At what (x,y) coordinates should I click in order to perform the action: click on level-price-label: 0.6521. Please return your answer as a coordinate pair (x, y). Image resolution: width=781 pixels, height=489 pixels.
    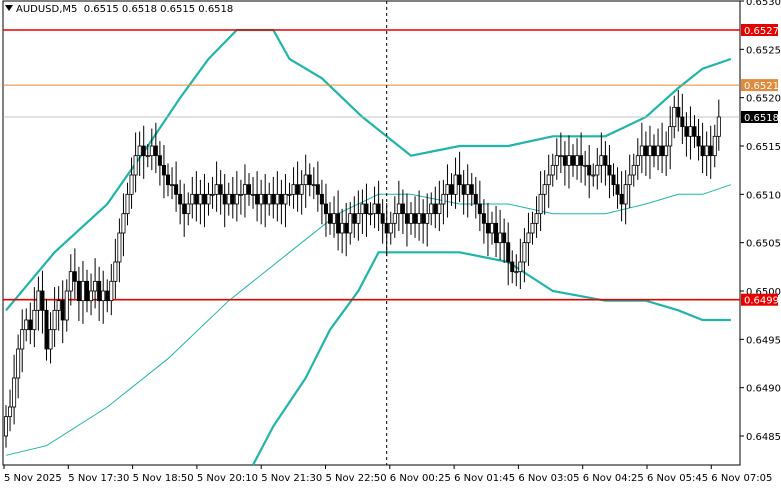
    Looking at the image, I should click on (761, 86).